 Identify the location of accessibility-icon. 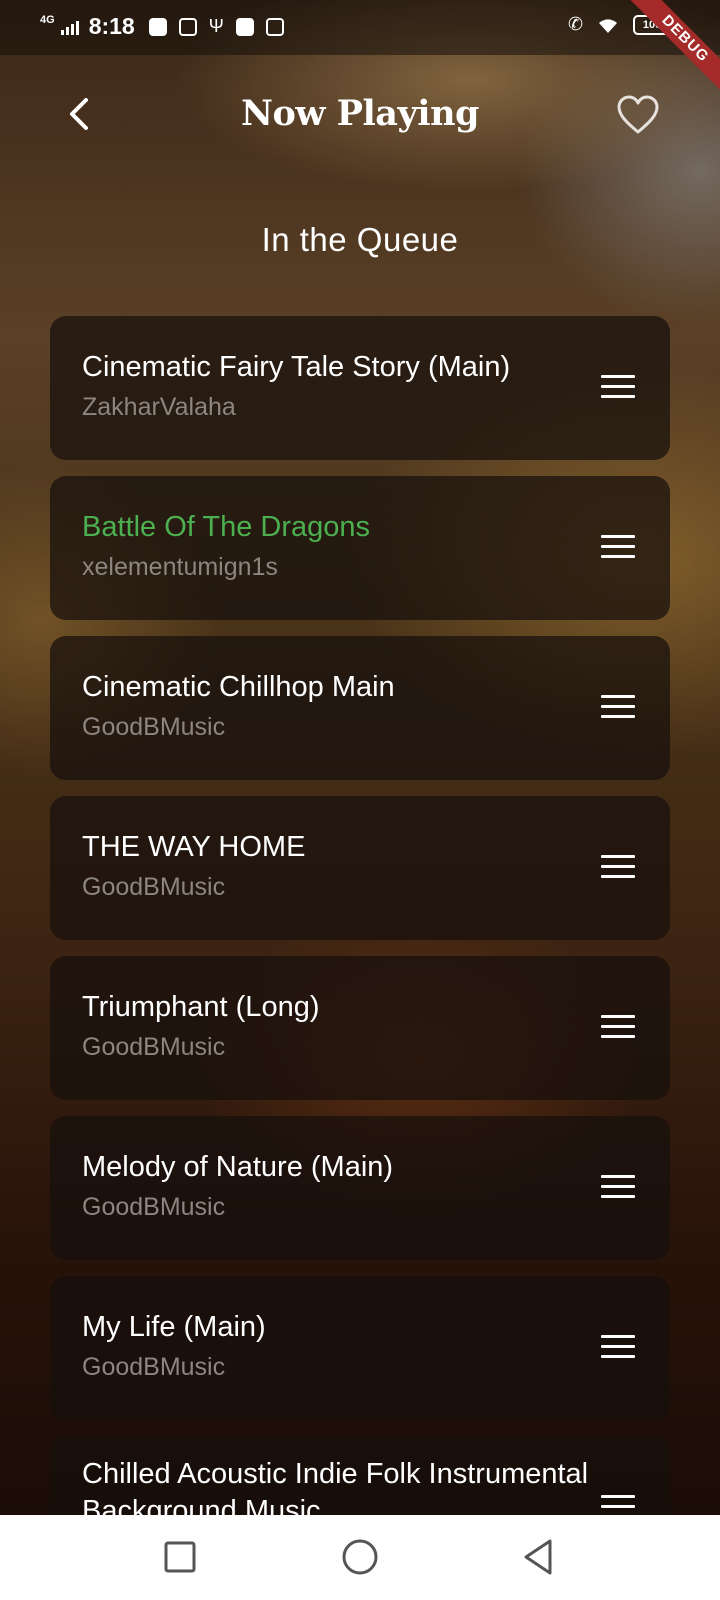
(187, 26).